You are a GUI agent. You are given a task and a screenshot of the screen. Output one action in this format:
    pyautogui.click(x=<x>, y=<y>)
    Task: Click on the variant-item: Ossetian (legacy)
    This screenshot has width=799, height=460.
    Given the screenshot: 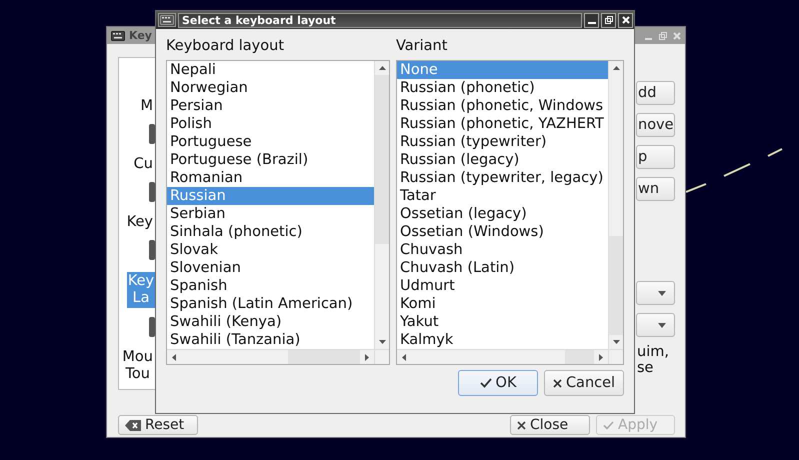 What is the action you would take?
    pyautogui.click(x=502, y=214)
    